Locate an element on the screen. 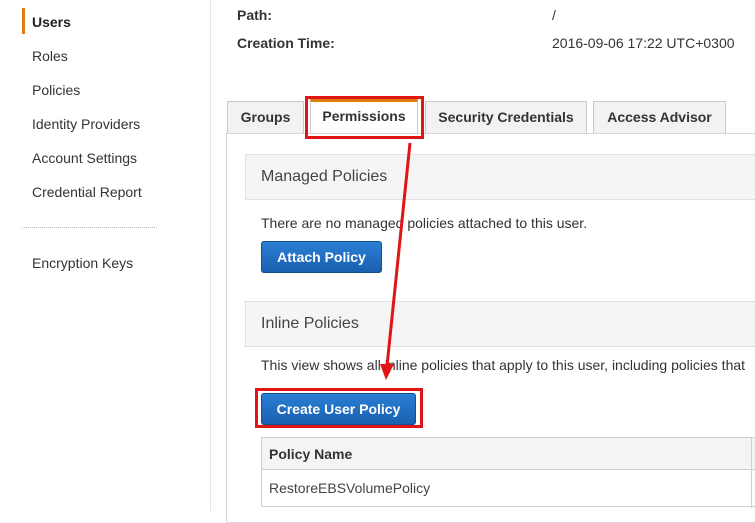  table-row: RestoreEBSVolumePolicy is located at coordinates (349, 488).